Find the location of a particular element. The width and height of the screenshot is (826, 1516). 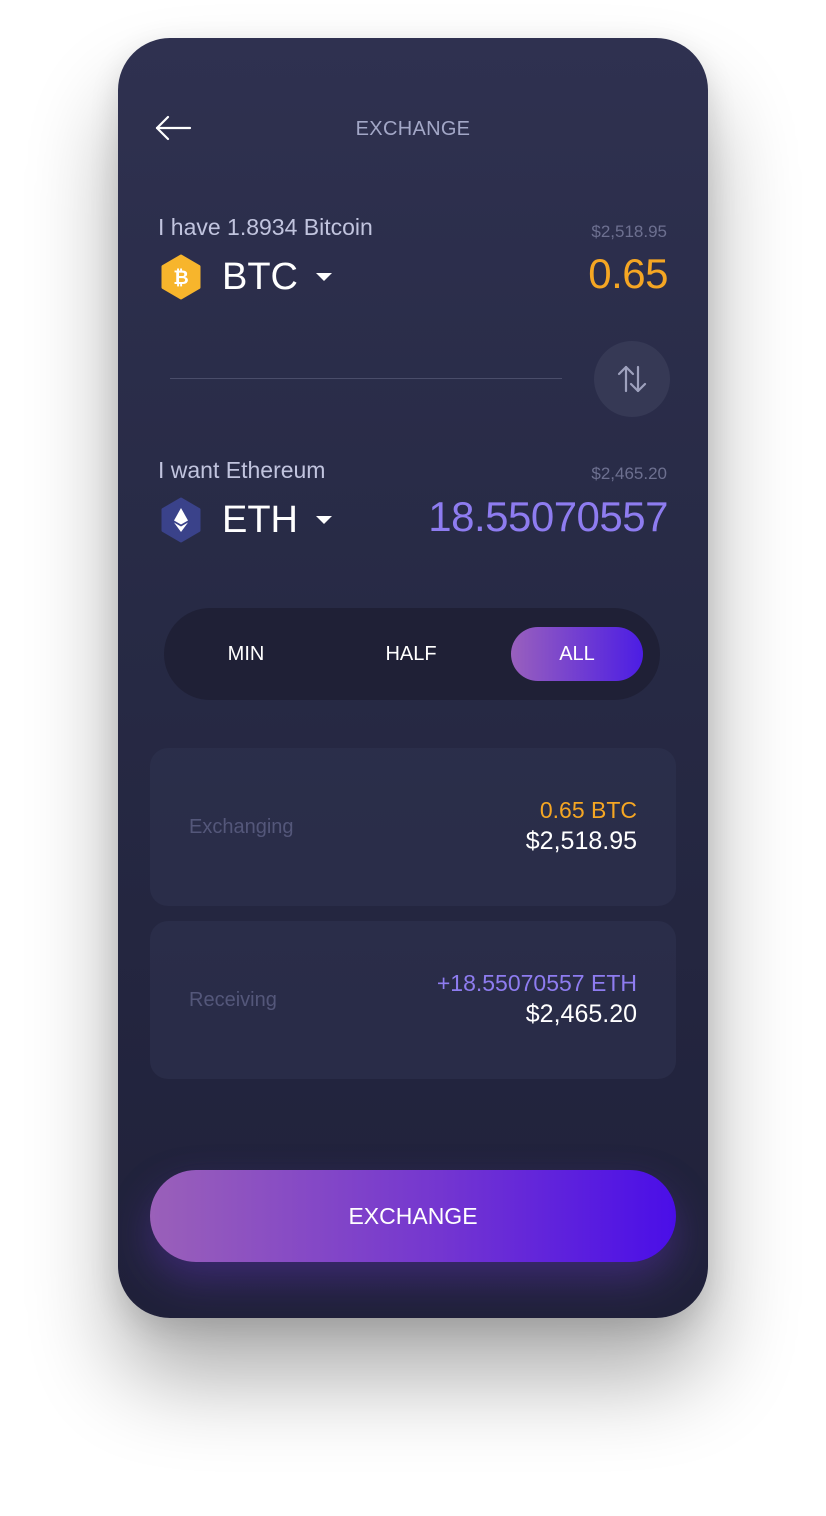

from-usd-value: $2,518.95 is located at coordinates (629, 231).